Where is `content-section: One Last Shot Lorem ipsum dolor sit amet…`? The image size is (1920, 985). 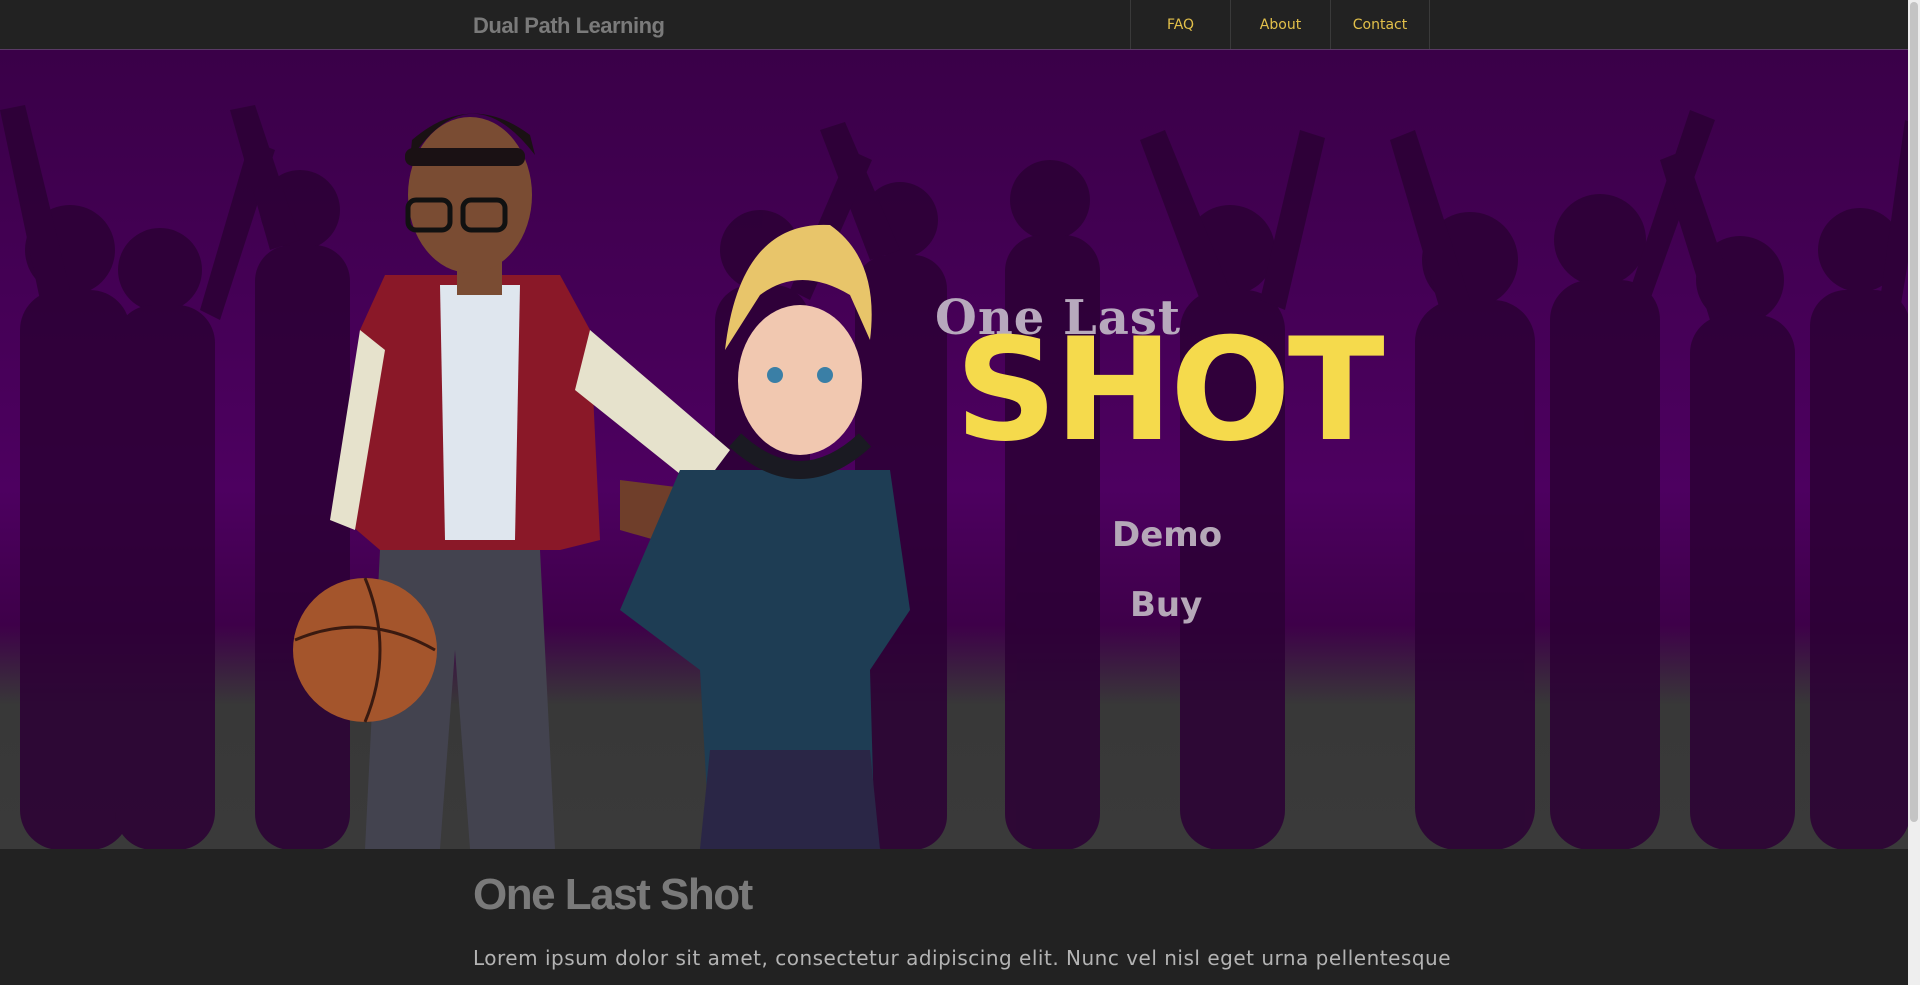
content-section: One Last Shot Lorem ipsum dolor sit amet… is located at coordinates (962, 920).